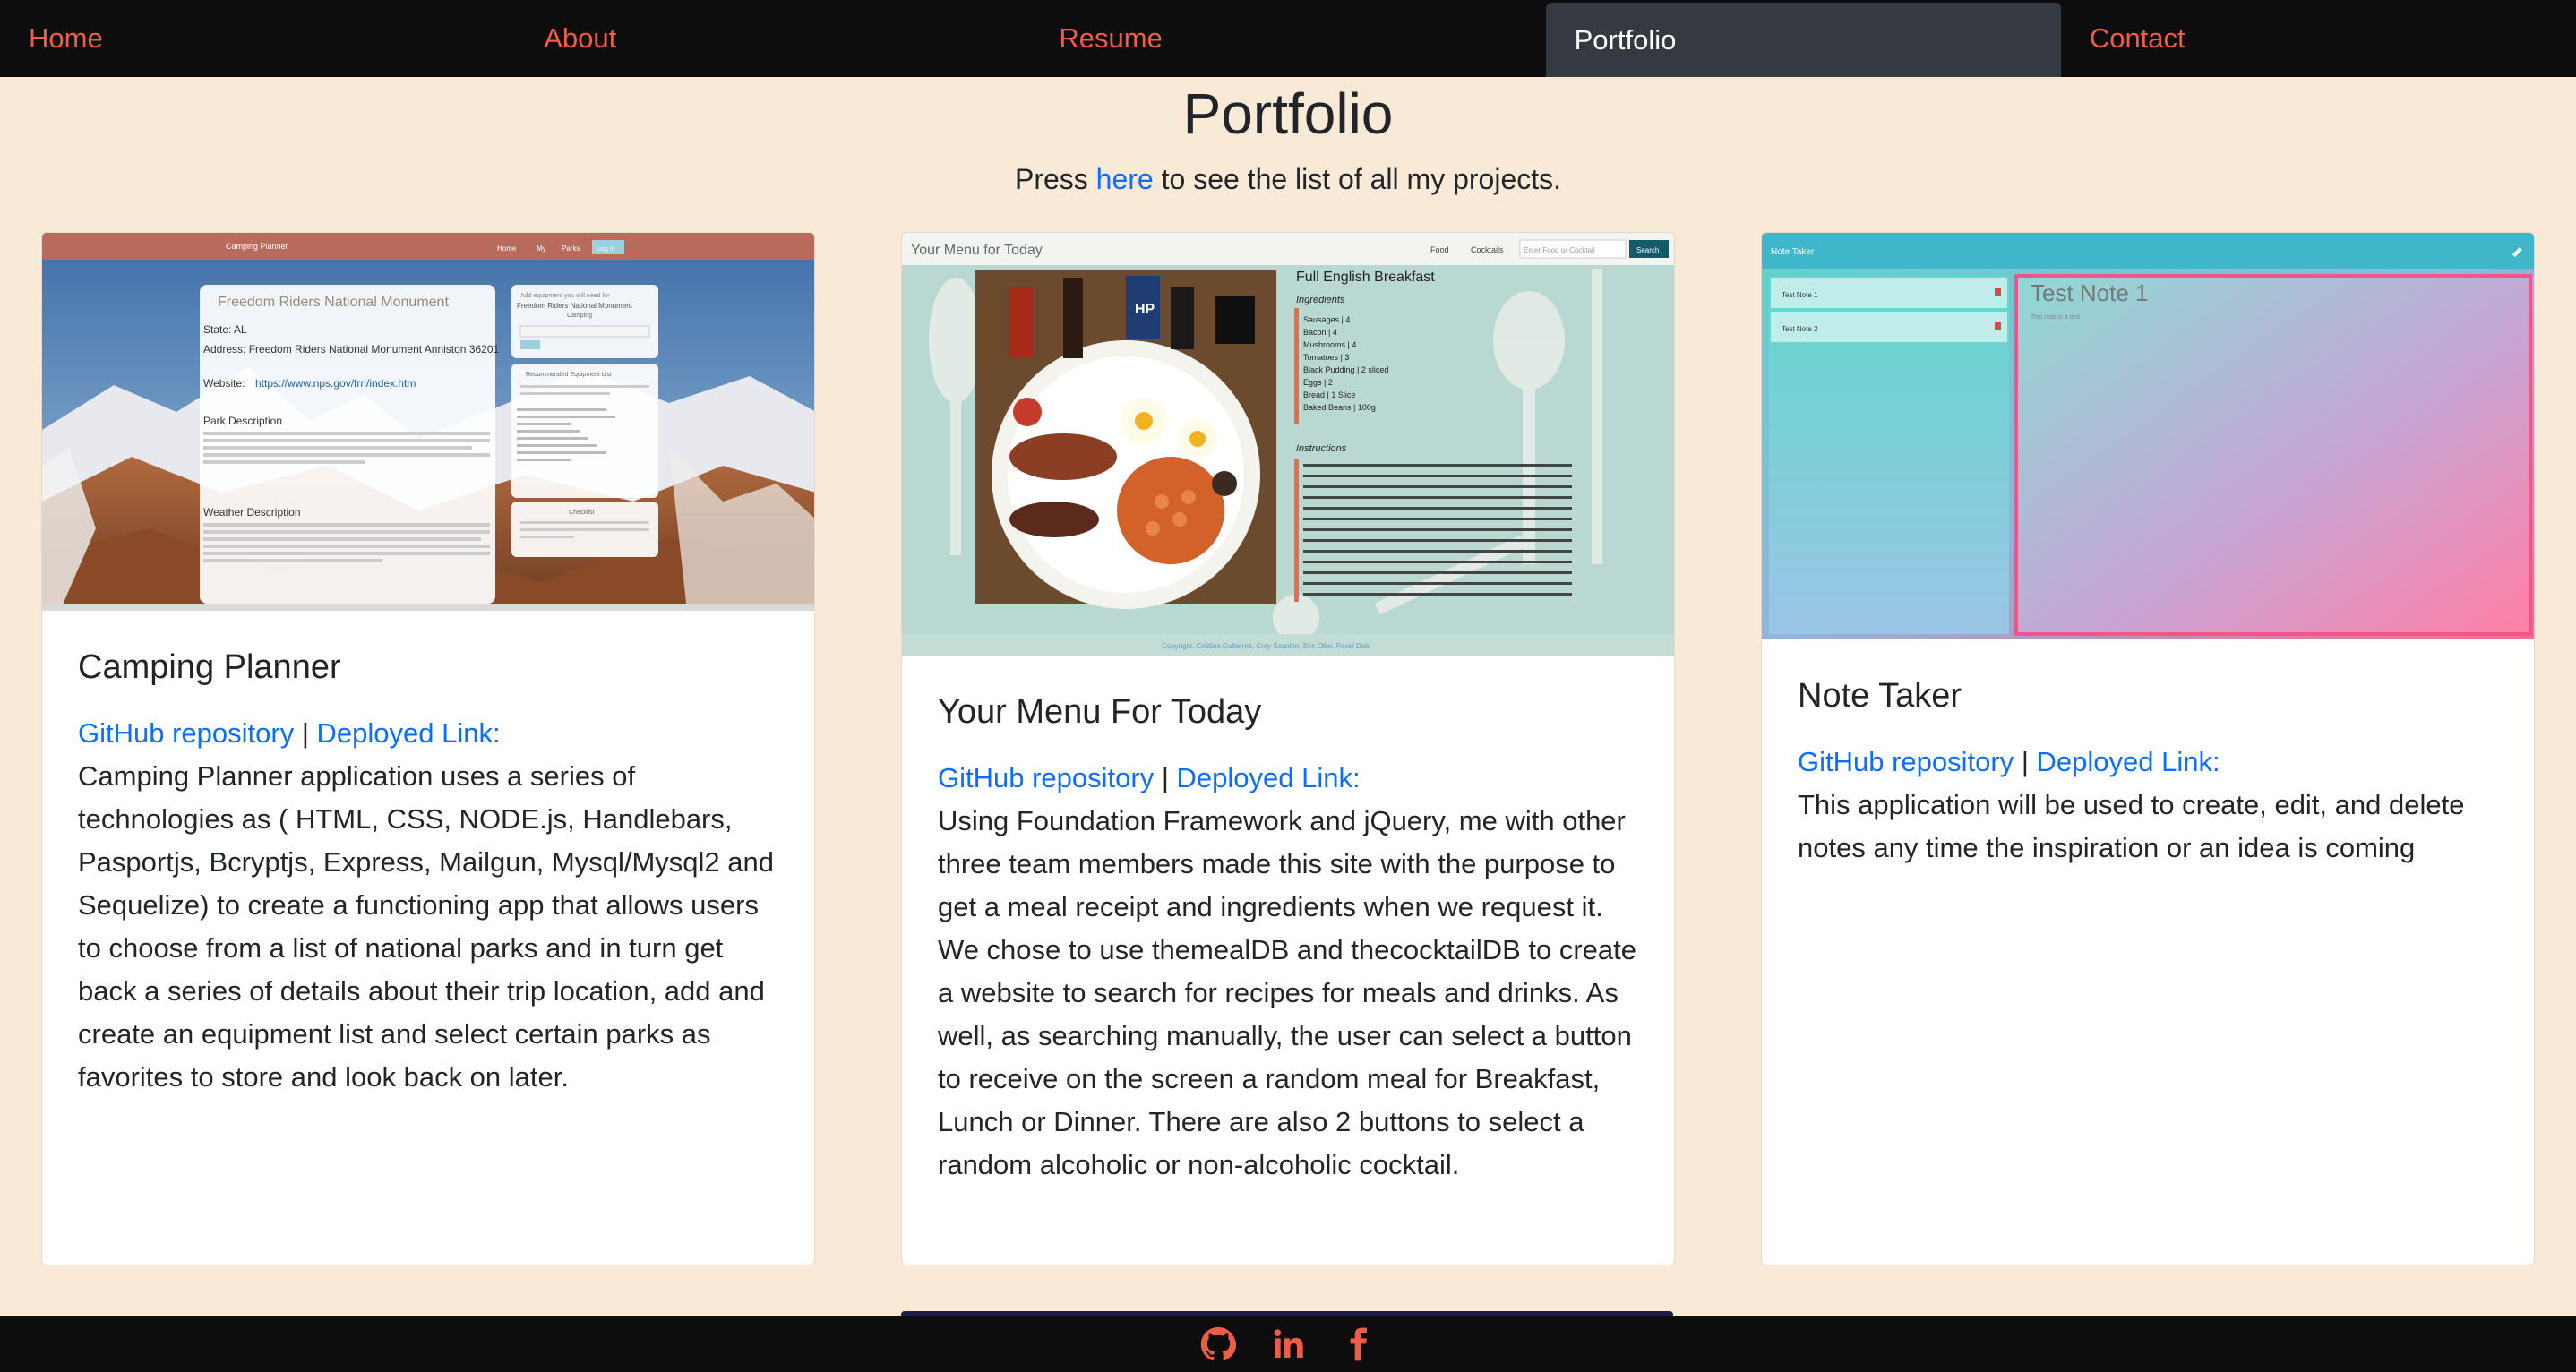 This screenshot has height=1372, width=2576. Describe the element at coordinates (1288, 113) in the screenshot. I see `page-title: Portfolio` at that location.